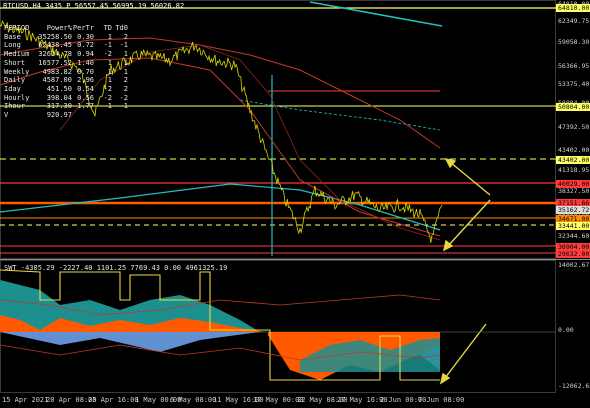 This screenshot has height=408, width=590. I want to click on cell-pertr, so click(83, 115).